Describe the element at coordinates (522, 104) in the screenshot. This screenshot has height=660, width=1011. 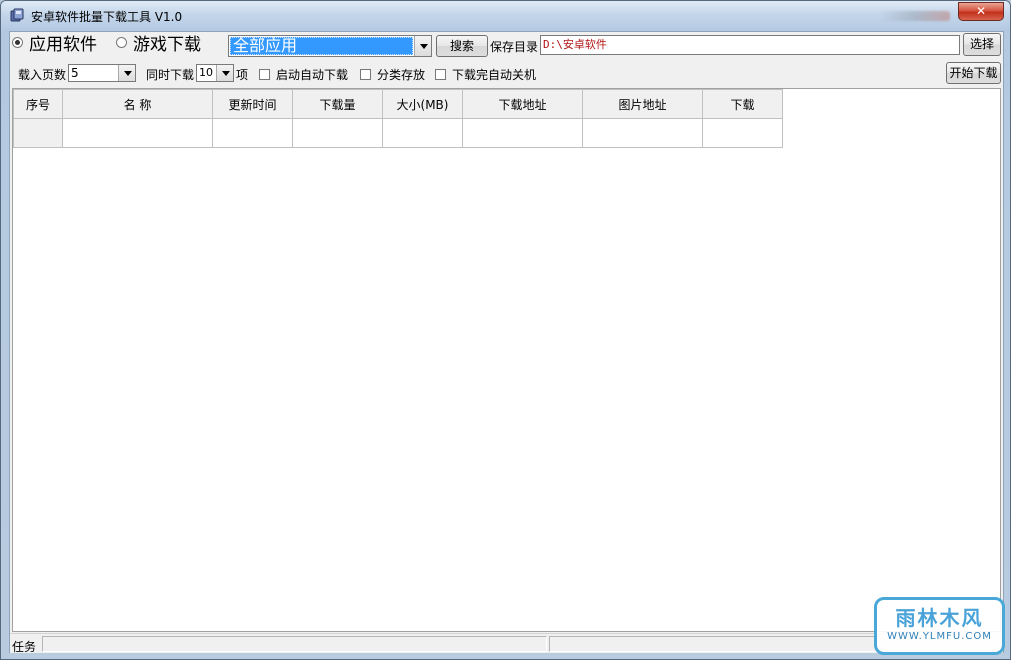
I see `column-header-download-url: 下载地址` at that location.